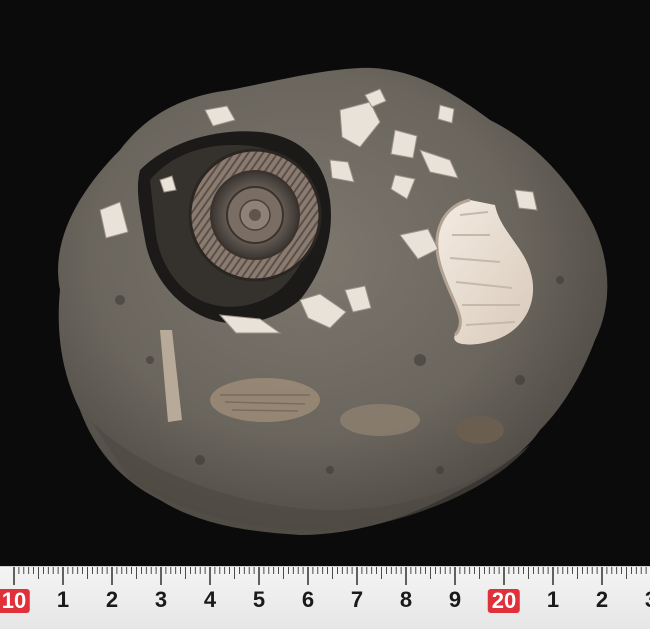  What do you see at coordinates (357, 599) in the screenshot?
I see `ruler-label: 7` at bounding box center [357, 599].